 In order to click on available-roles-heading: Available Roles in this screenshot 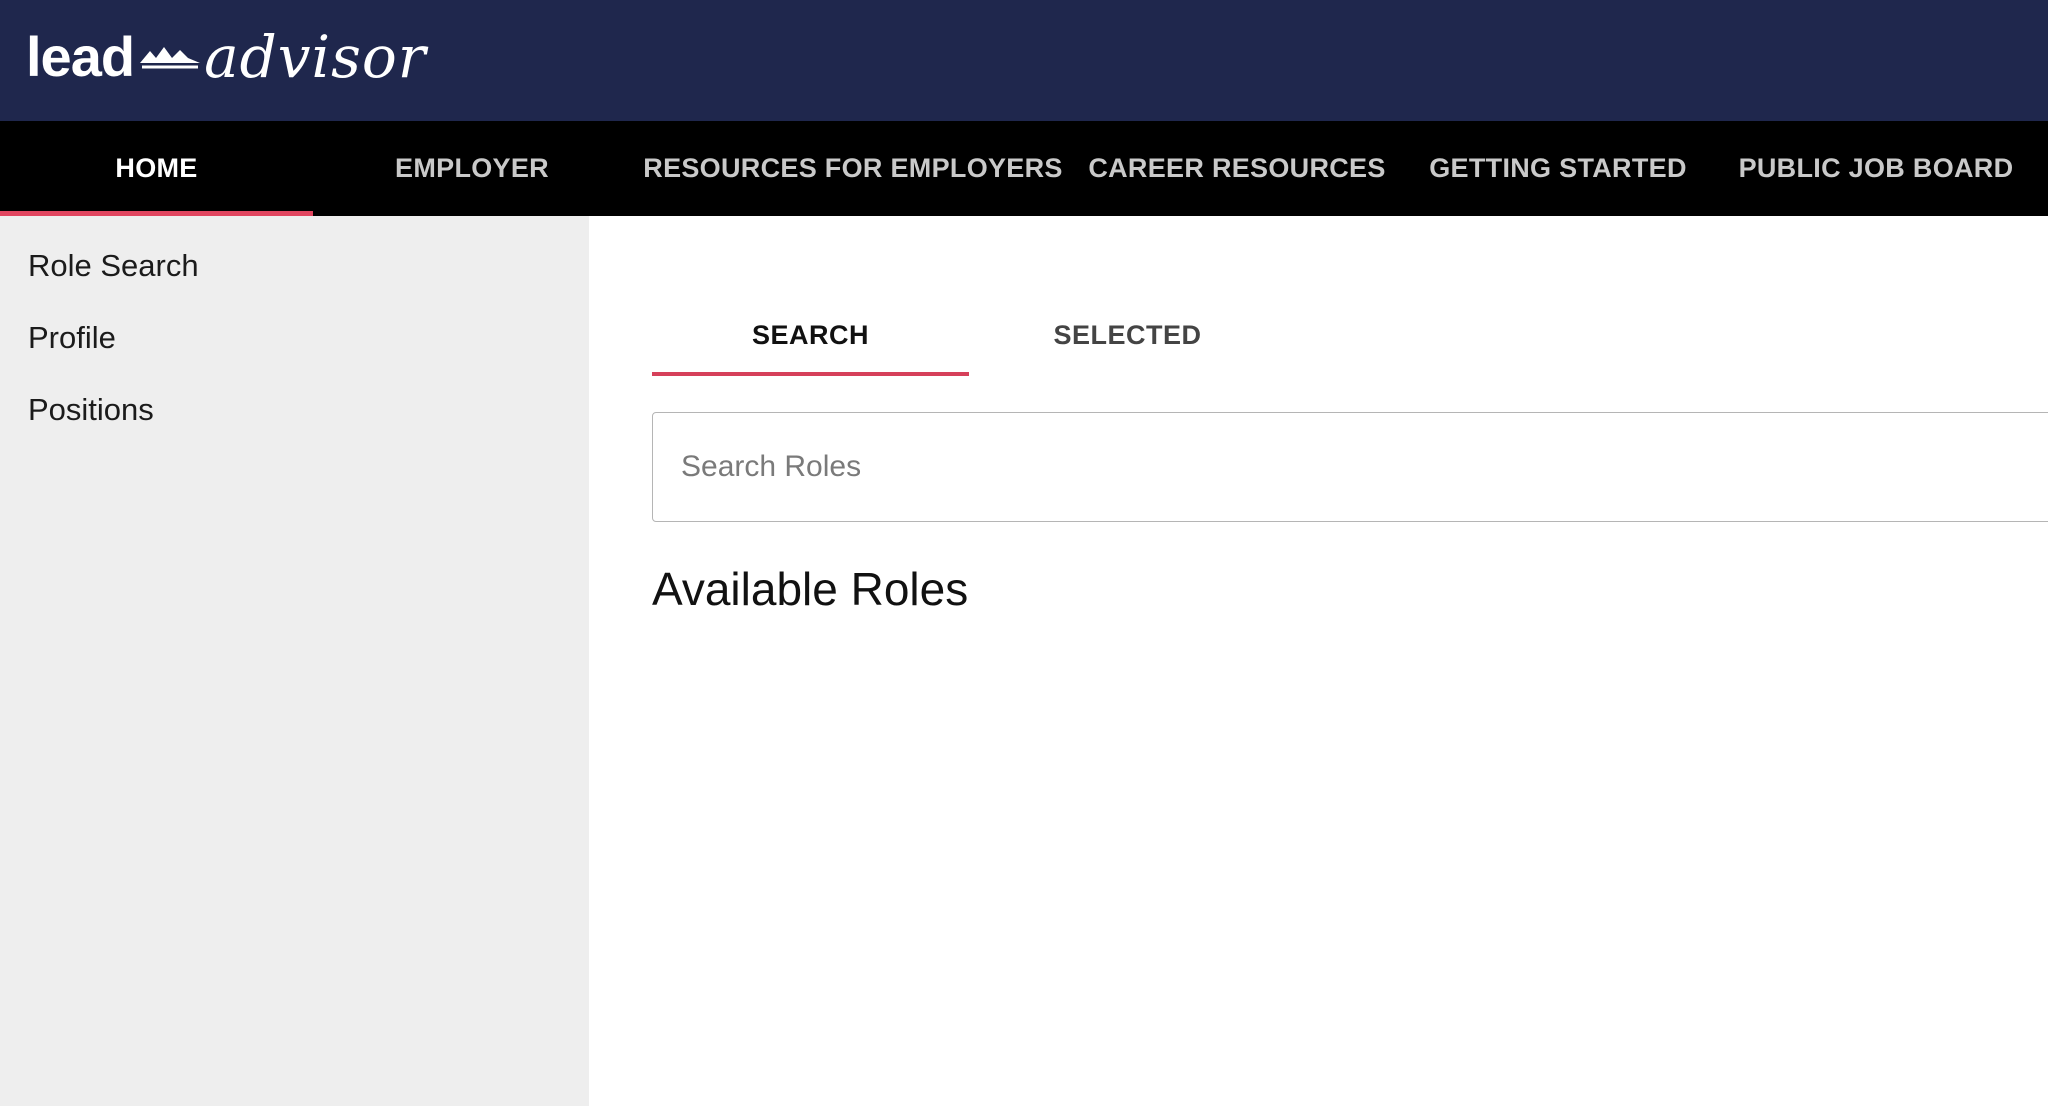, I will do `click(810, 589)`.